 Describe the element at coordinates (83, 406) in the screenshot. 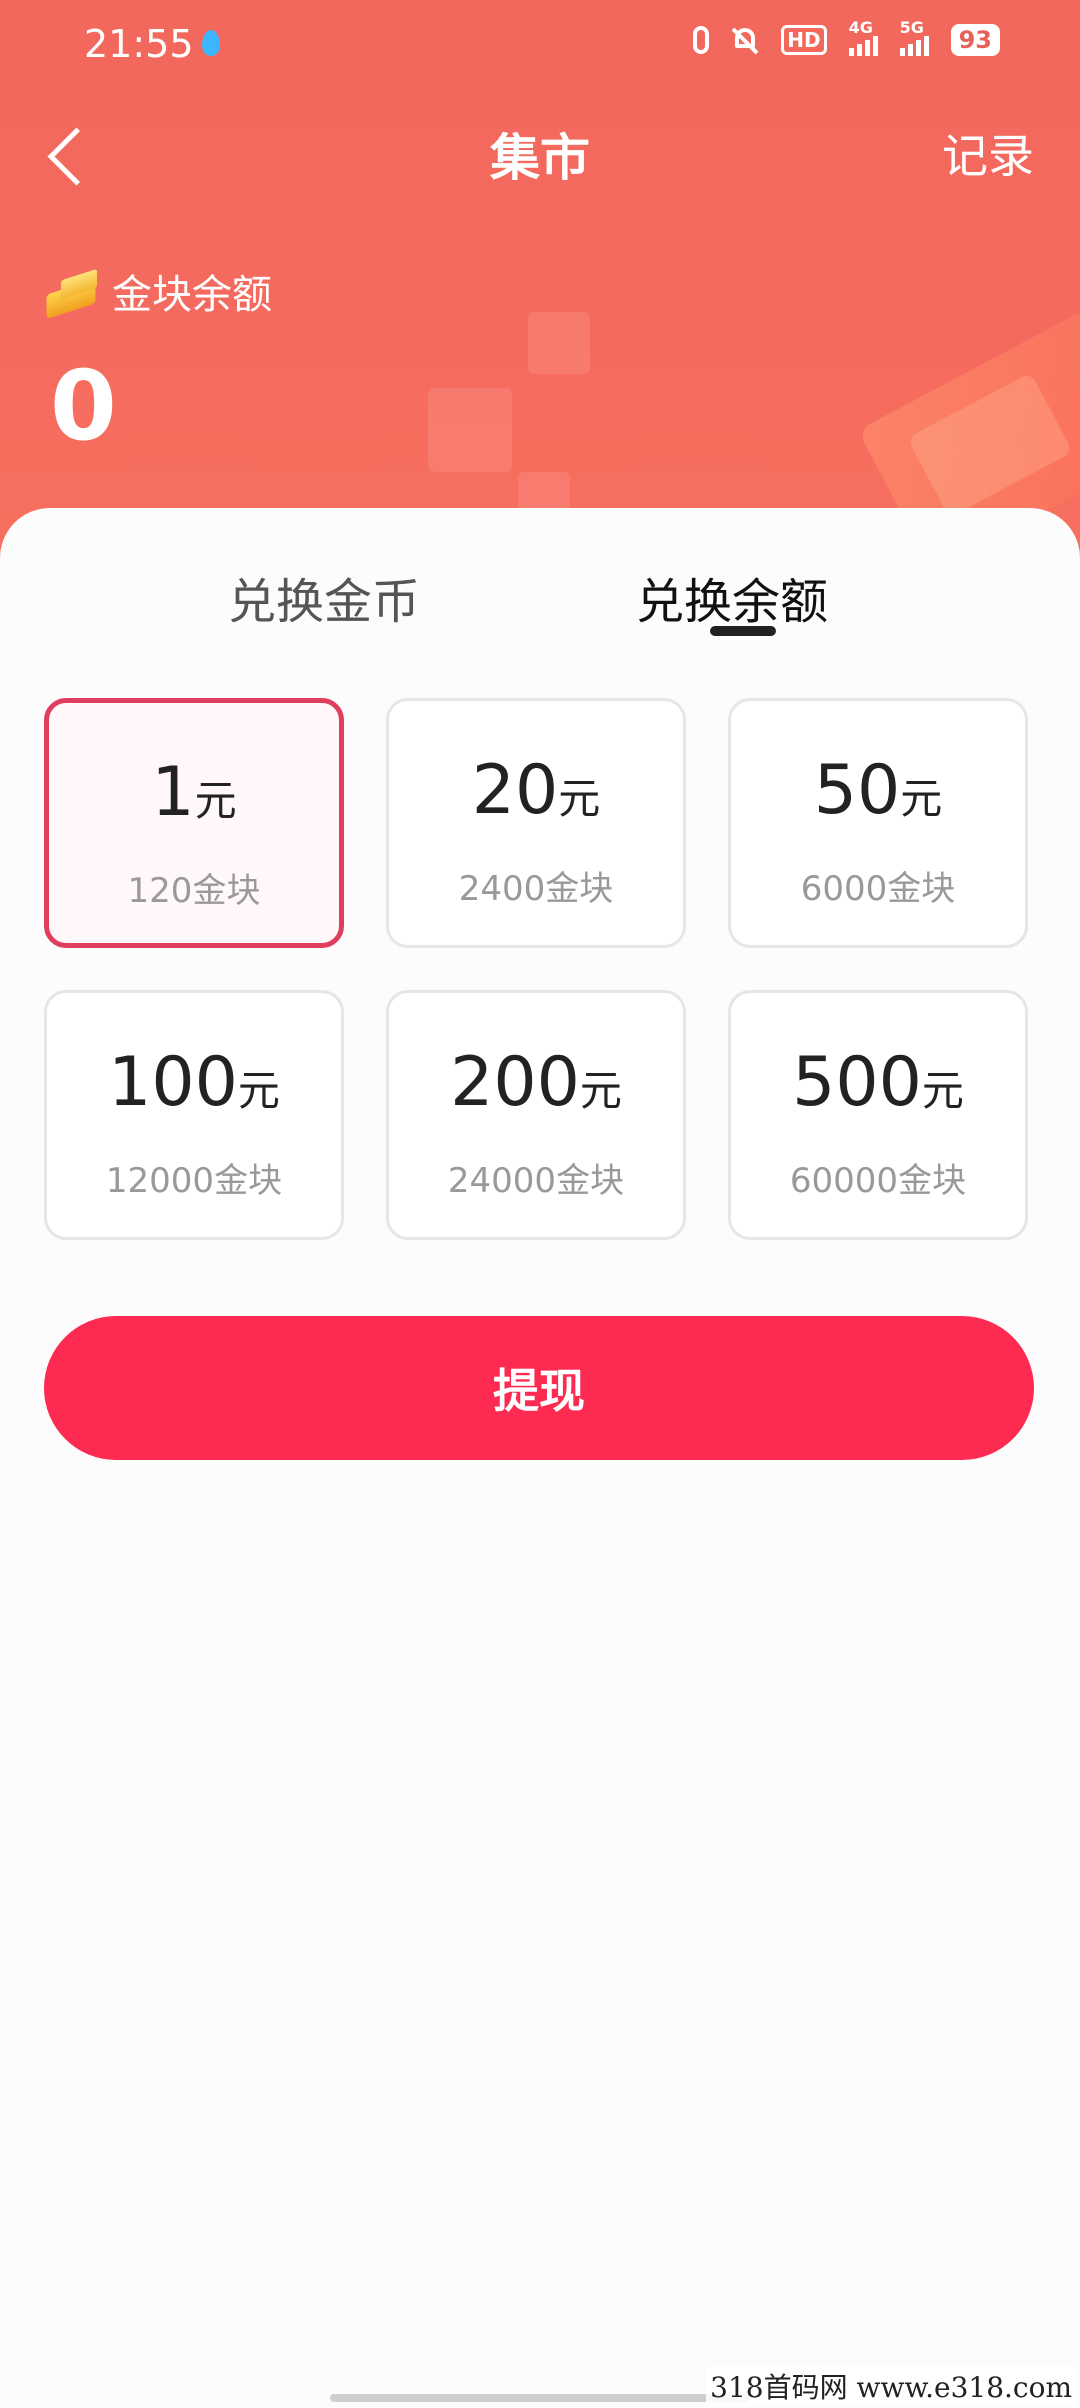

I see `balance-value: 0` at that location.